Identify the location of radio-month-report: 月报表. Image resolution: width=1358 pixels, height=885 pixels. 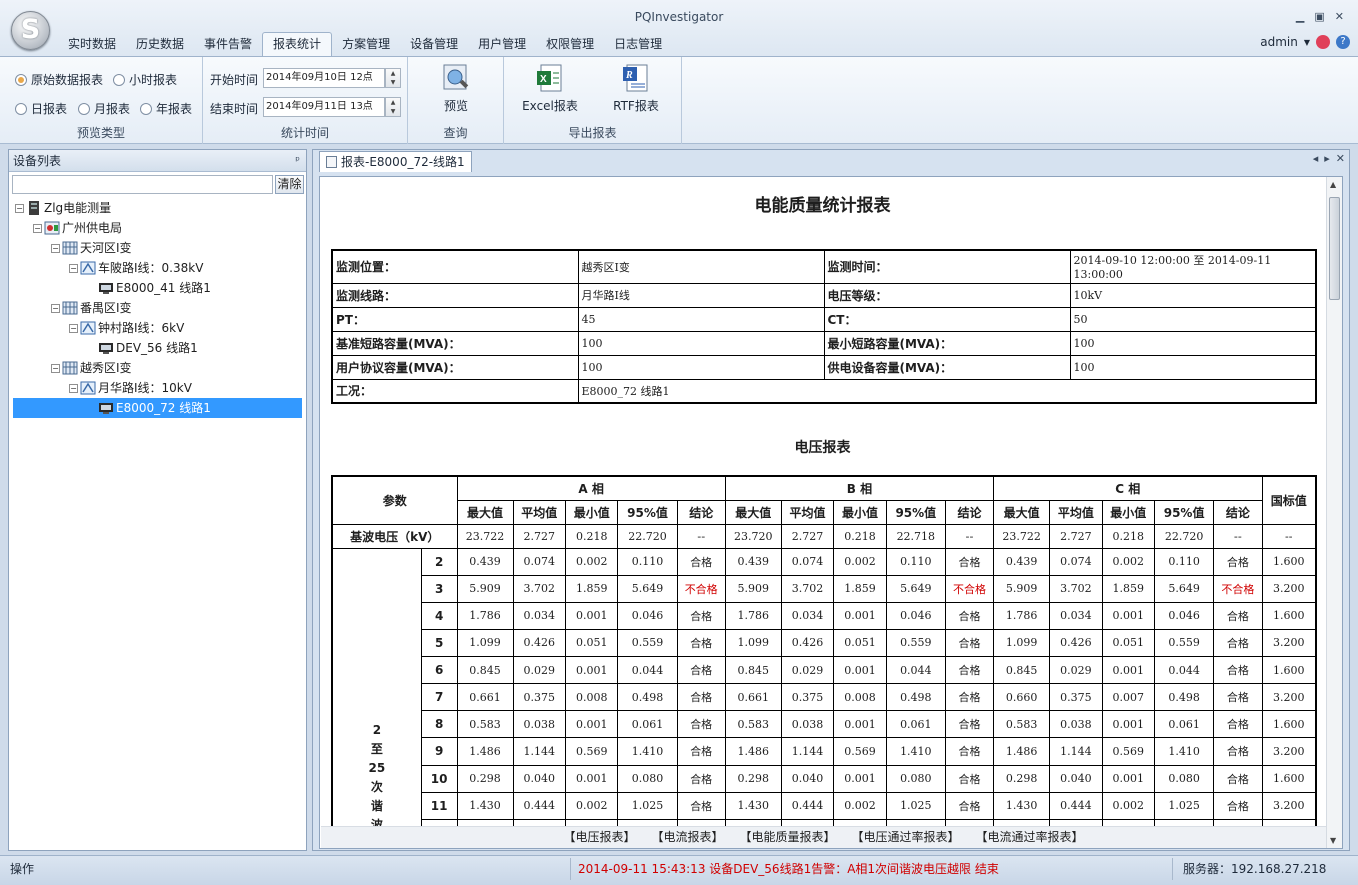
(104, 108).